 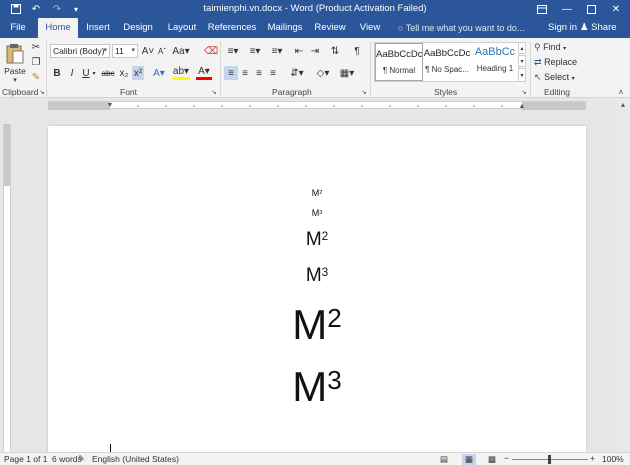 What do you see at coordinates (36, 62) in the screenshot?
I see `copy-icon: ❐` at bounding box center [36, 62].